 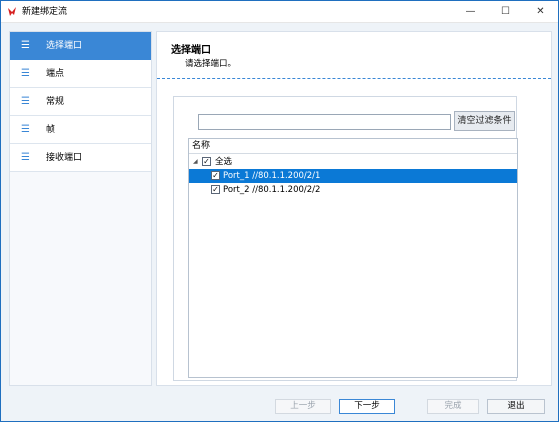 I want to click on sidebar-item-general: ☰ 常规, so click(x=80, y=102).